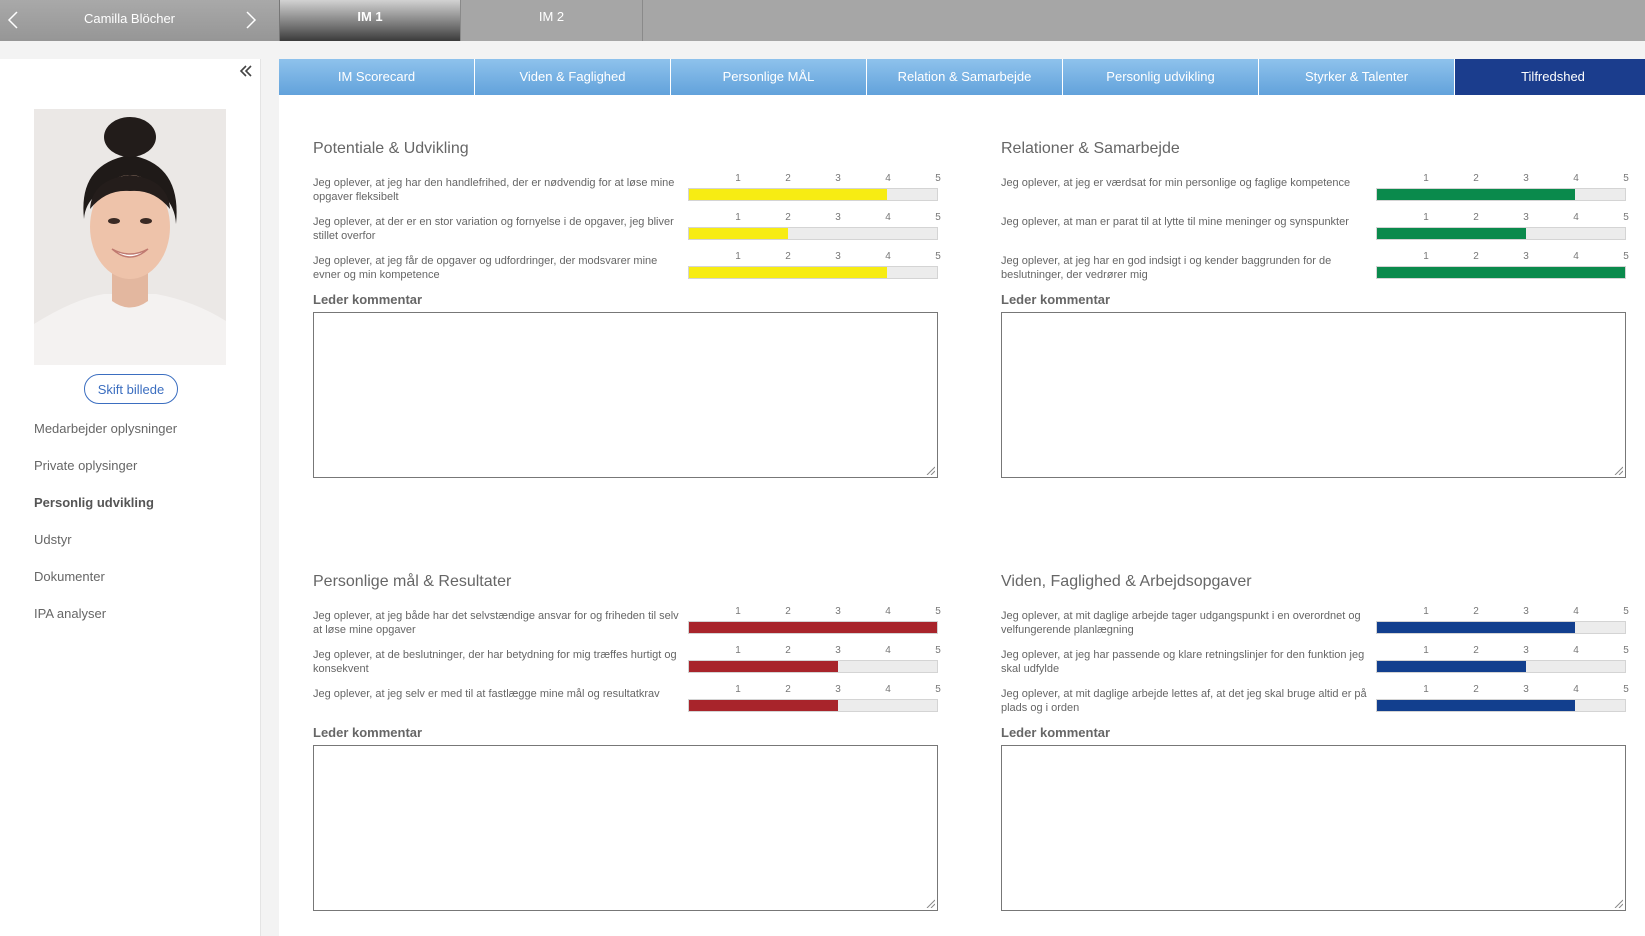 Image resolution: width=1645 pixels, height=936 pixels. What do you see at coordinates (370, 20) in the screenshot?
I see `tab-im-1: IM 1` at bounding box center [370, 20].